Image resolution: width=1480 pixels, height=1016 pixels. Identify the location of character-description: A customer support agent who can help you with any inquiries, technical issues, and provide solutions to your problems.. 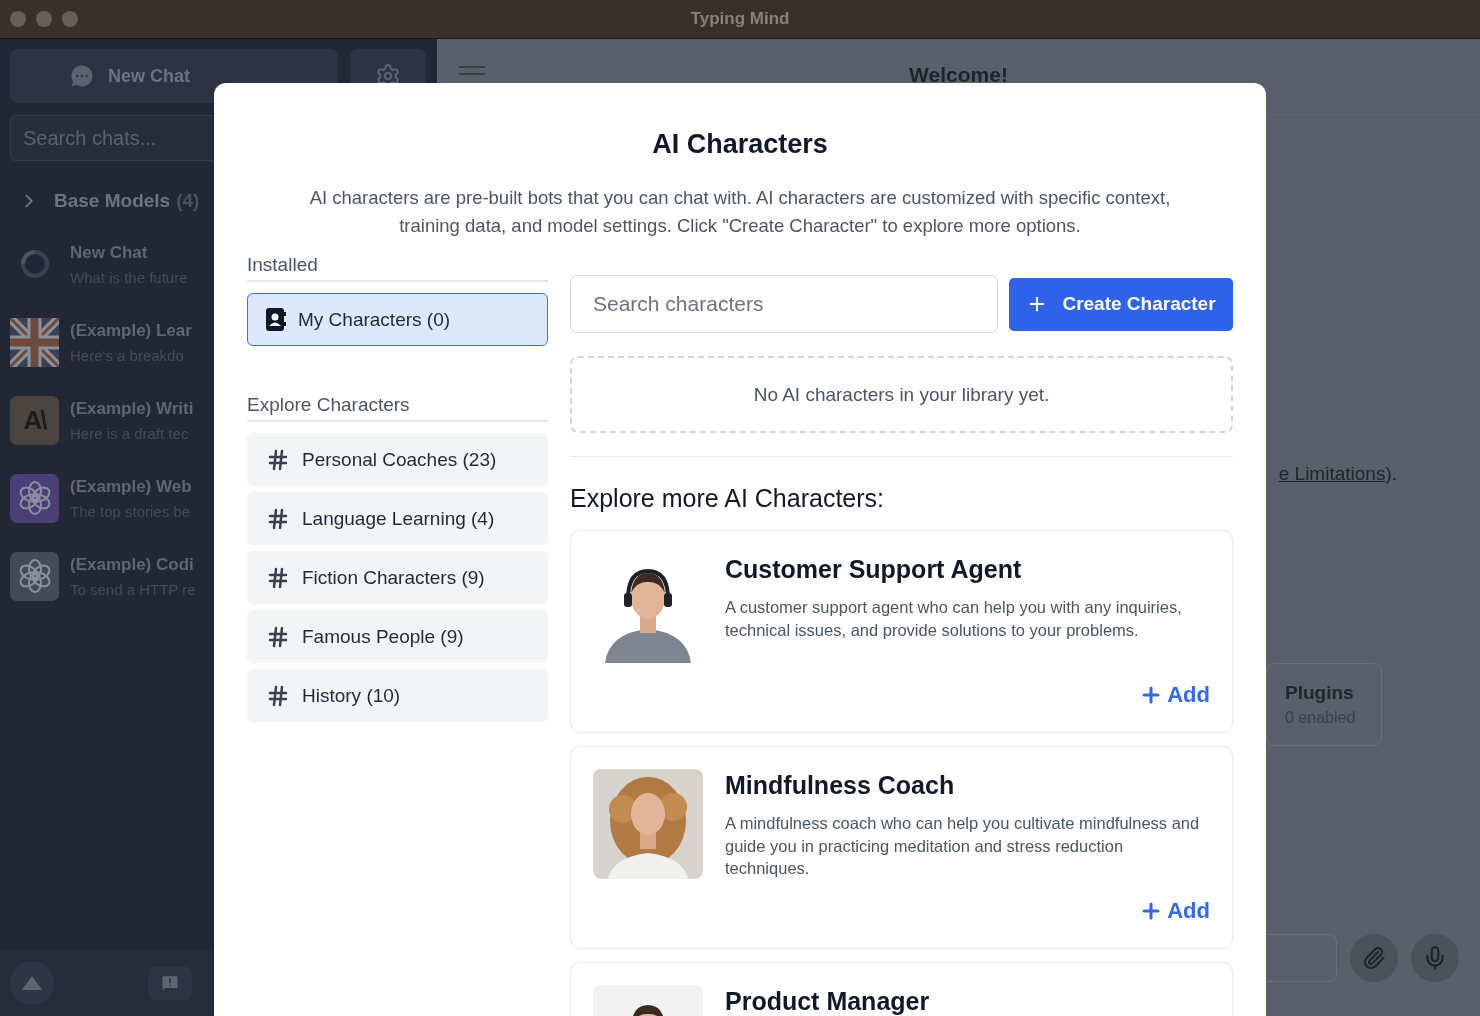
(954, 619).